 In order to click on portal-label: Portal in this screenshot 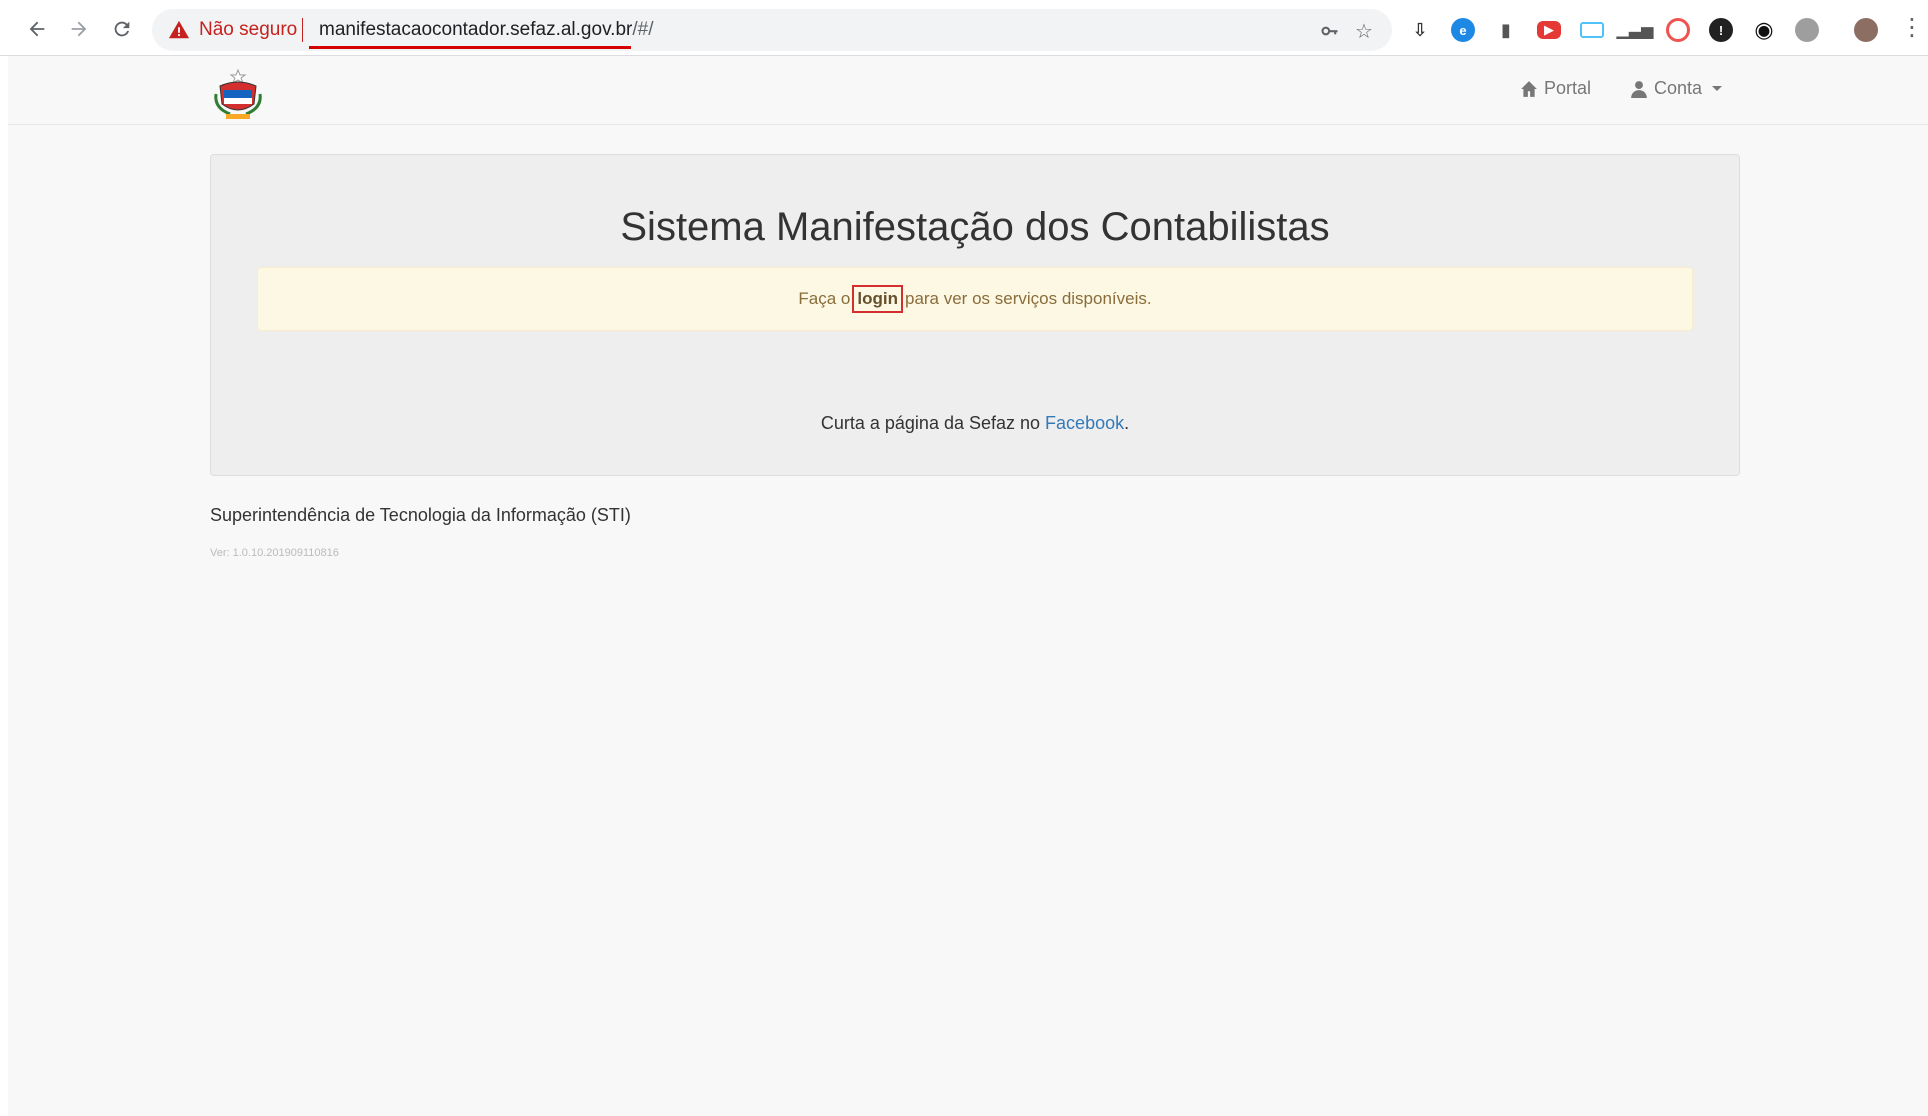, I will do `click(1568, 88)`.